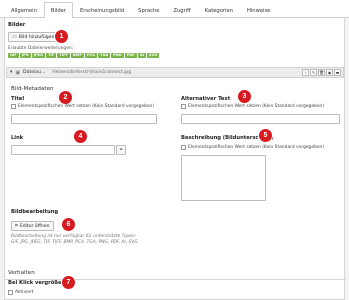  What do you see at coordinates (84, 119) in the screenshot?
I see `title-input` at bounding box center [84, 119].